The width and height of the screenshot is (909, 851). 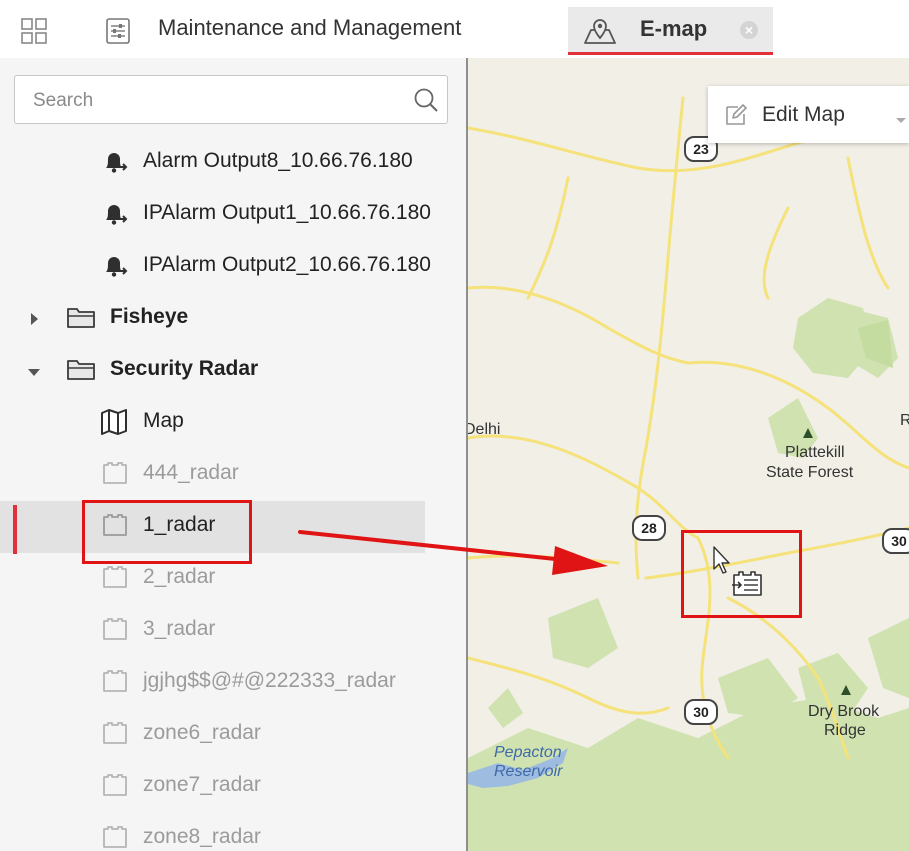 I want to click on tree-item-ipalarm-output1: IPAlarm Output1_10.66.76.180, so click(x=215, y=215).